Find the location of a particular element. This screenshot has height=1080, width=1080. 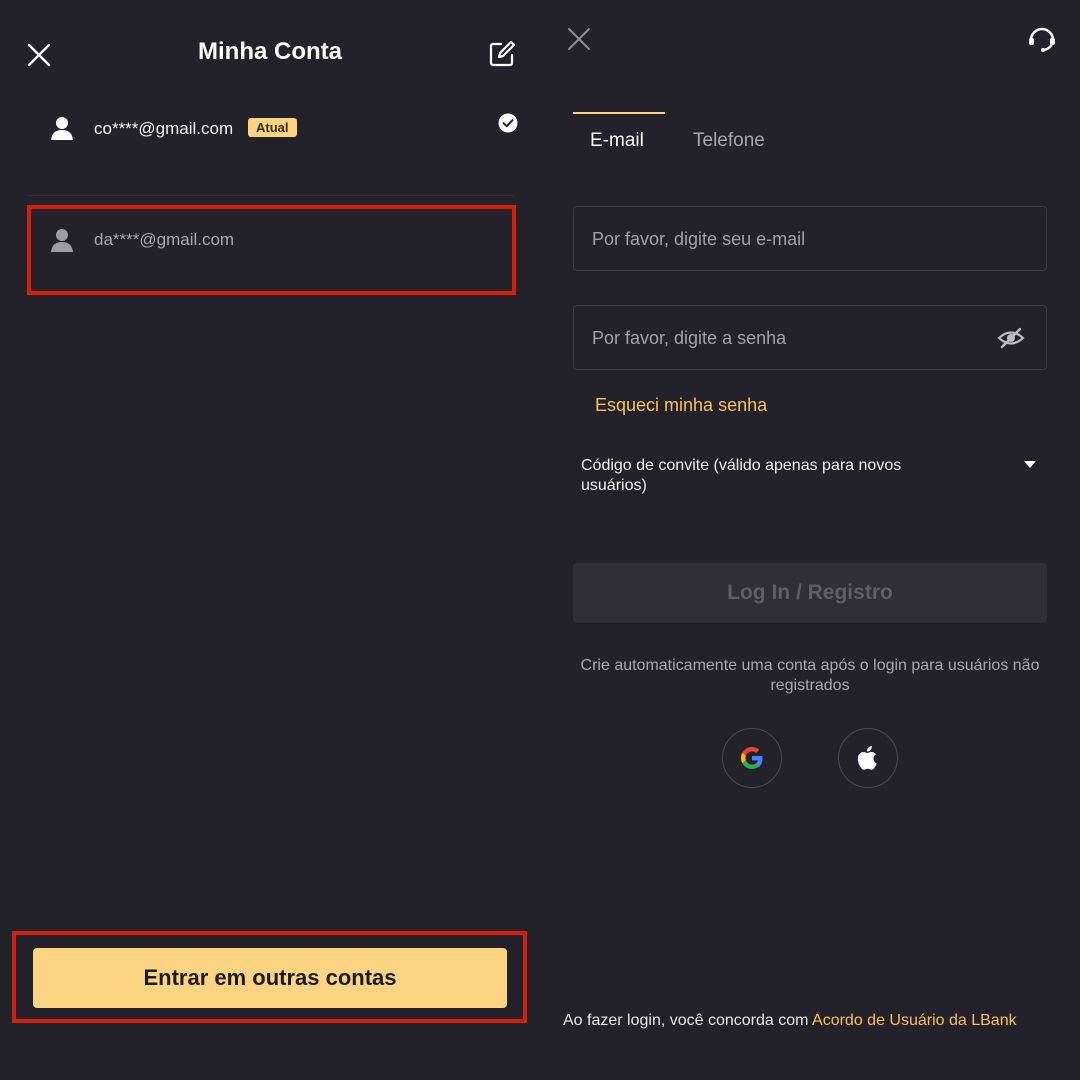

check-circle-icon is located at coordinates (508, 123).